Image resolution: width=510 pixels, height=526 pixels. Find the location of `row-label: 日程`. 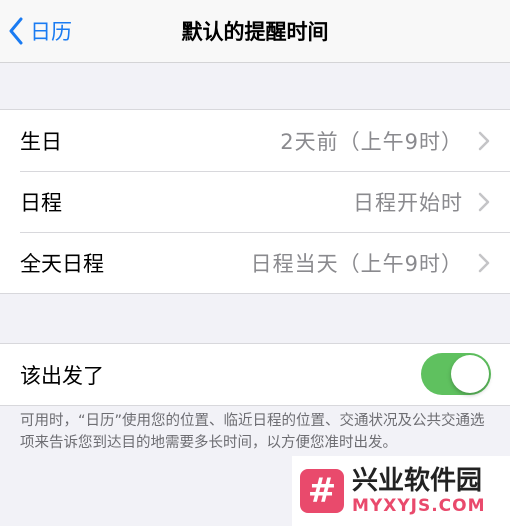

row-label: 日程 is located at coordinates (41, 202).